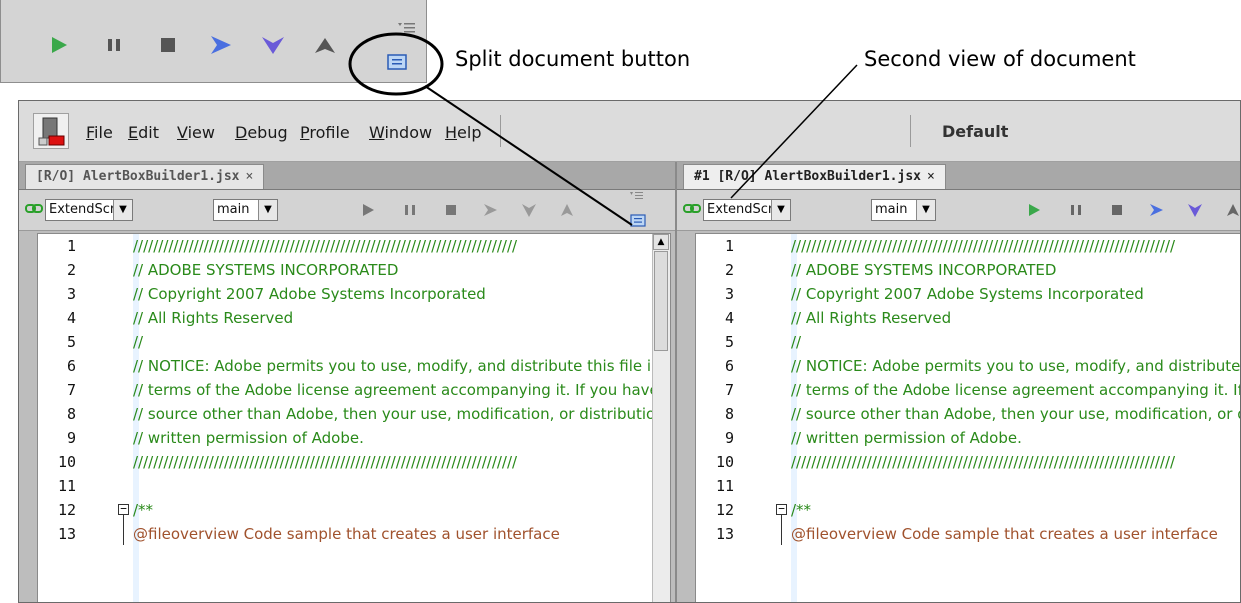 The width and height of the screenshot is (1241, 603). What do you see at coordinates (975, 131) in the screenshot?
I see `workspace-switcher: Default` at bounding box center [975, 131].